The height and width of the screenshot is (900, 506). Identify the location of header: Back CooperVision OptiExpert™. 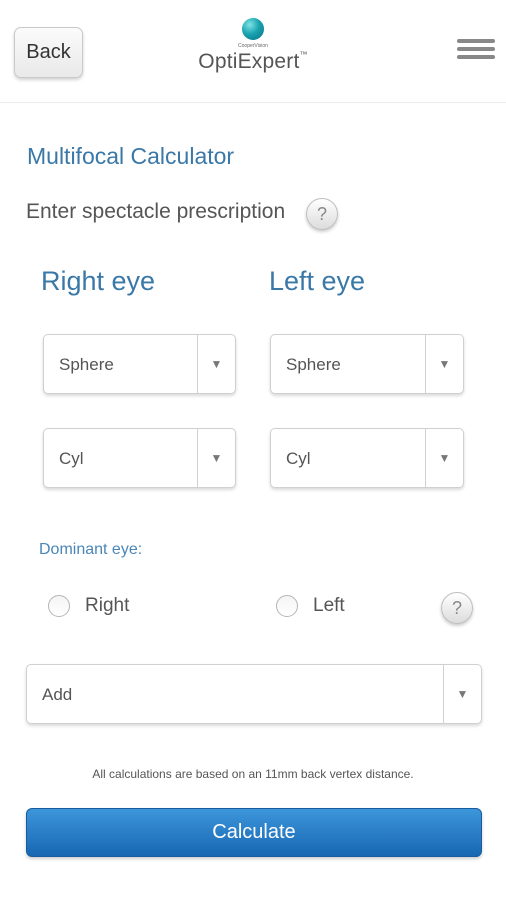
(253, 51).